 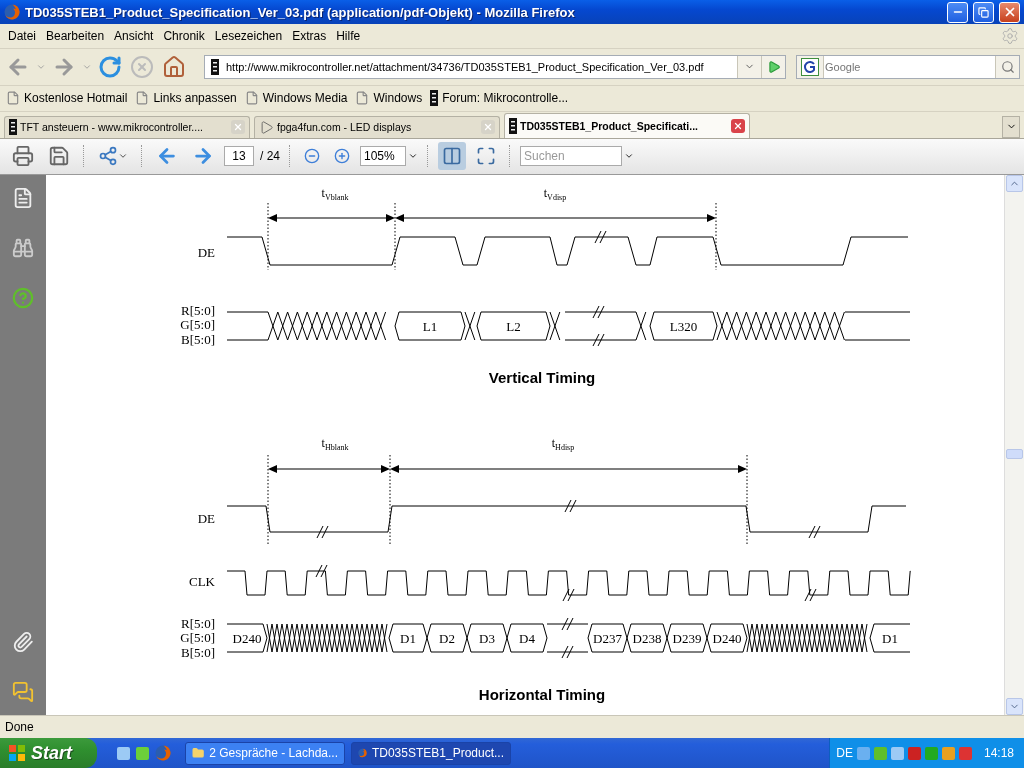 I want to click on scroll-down-button, so click(x=1014, y=706).